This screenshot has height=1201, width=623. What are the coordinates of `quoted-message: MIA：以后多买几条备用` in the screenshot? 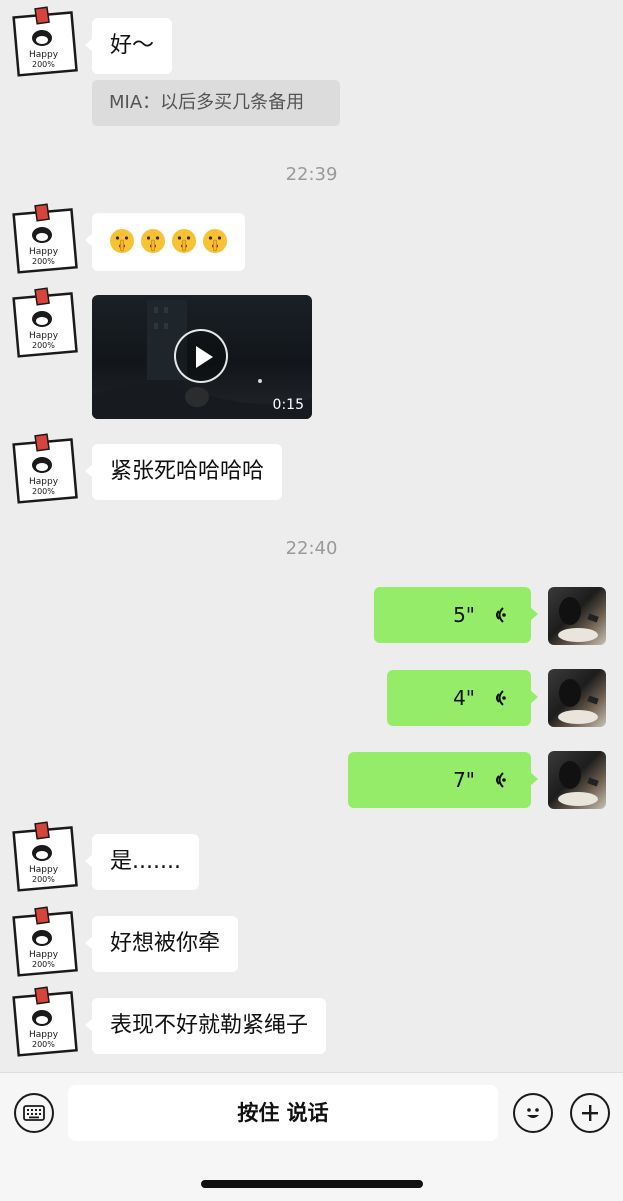 It's located at (216, 103).